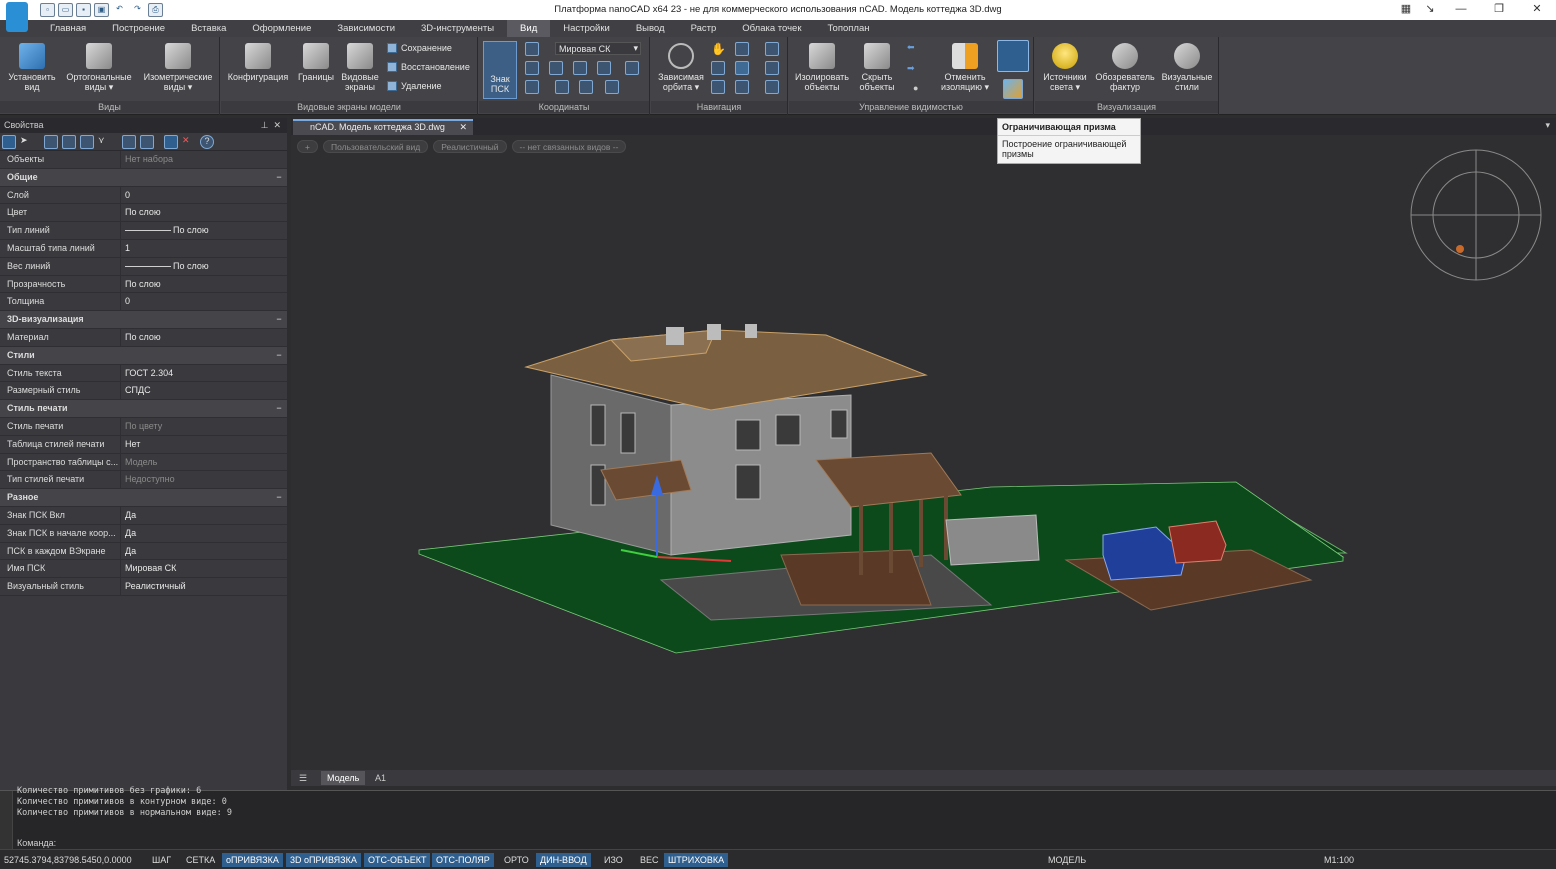 The image size is (1556, 869). Describe the element at coordinates (1067, 860) in the screenshot. I see `space-toggle: МОДЕЛЬ` at that location.